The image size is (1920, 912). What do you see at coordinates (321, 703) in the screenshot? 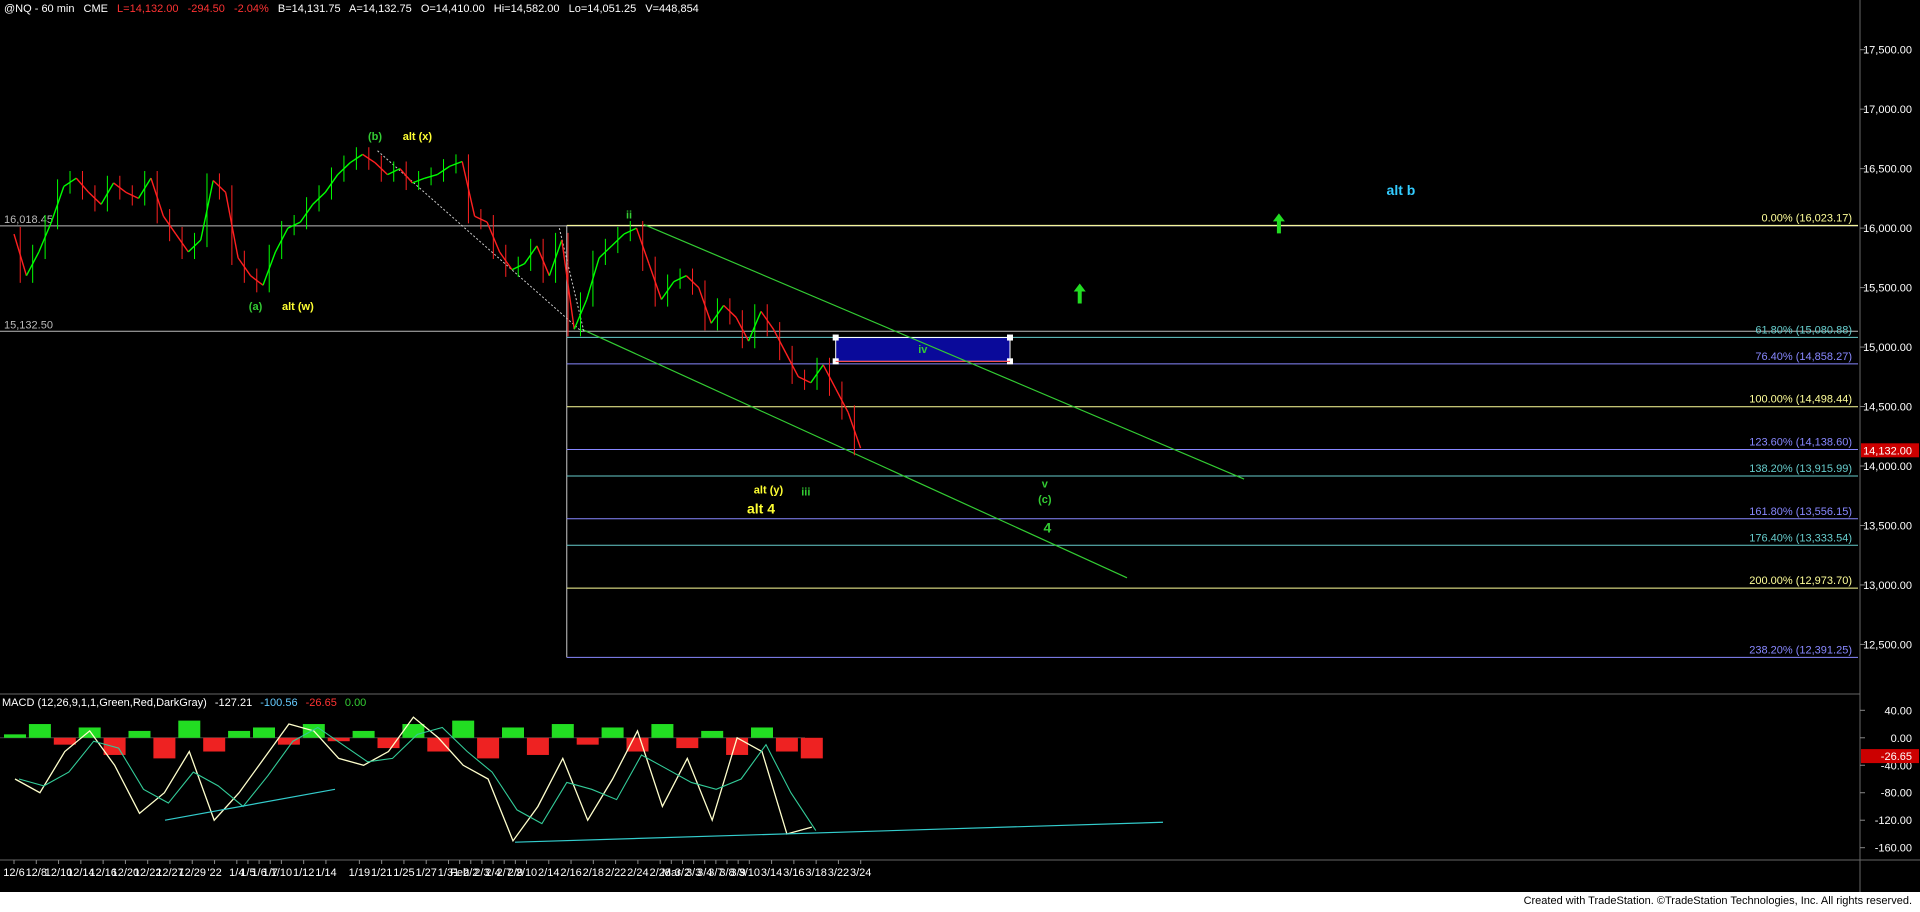
I see `macd-hist-value: -26.65` at bounding box center [321, 703].